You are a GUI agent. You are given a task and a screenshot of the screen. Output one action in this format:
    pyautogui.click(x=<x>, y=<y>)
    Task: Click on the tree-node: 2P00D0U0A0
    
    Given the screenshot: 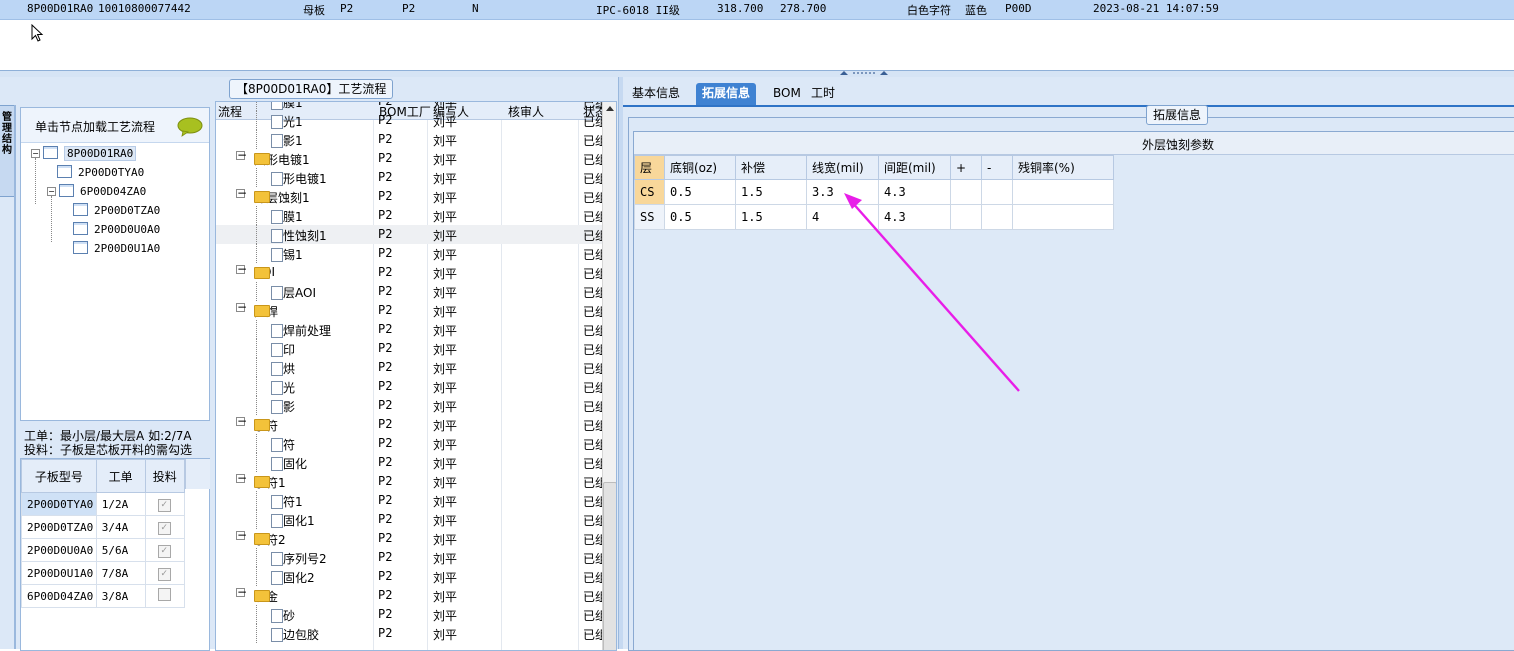 What is the action you would take?
    pyautogui.click(x=116, y=229)
    